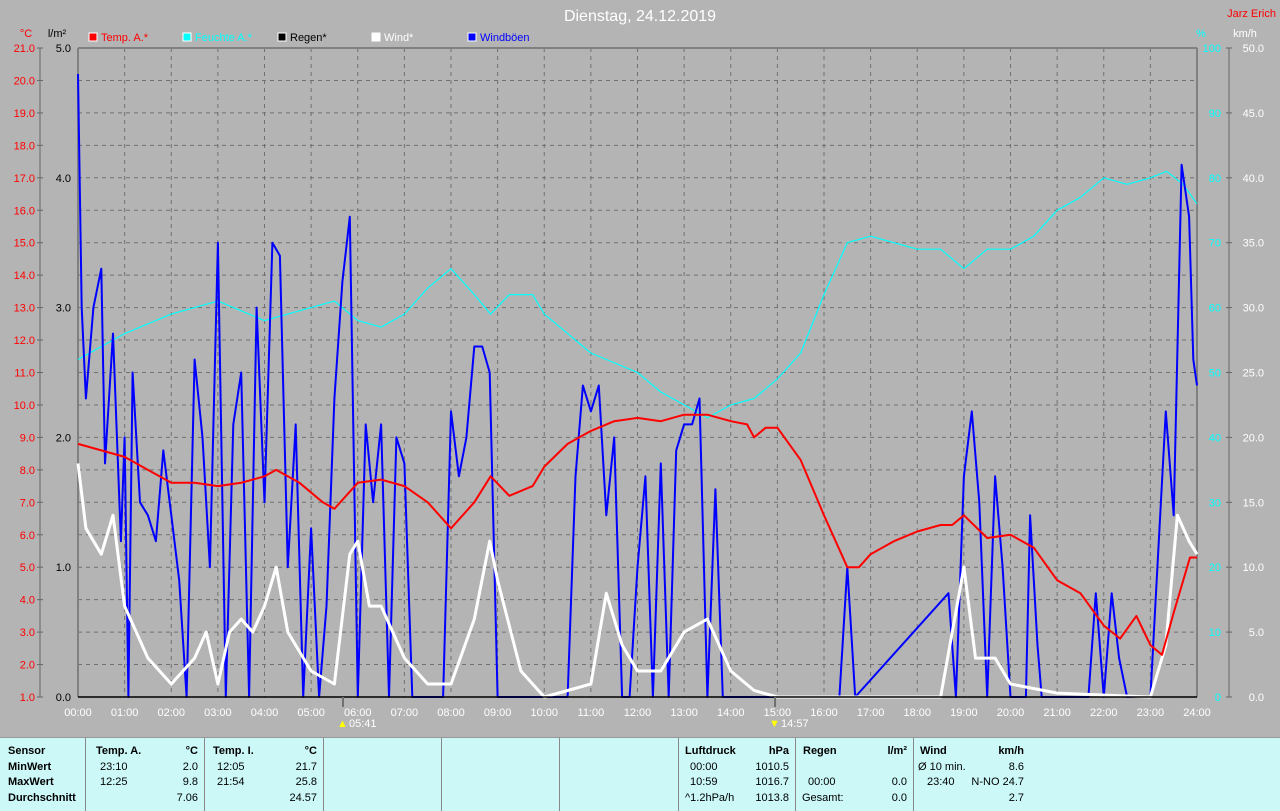 The image size is (1280, 811). Describe the element at coordinates (114, 766) in the screenshot. I see `temp-a-min-time: 23:10` at that location.